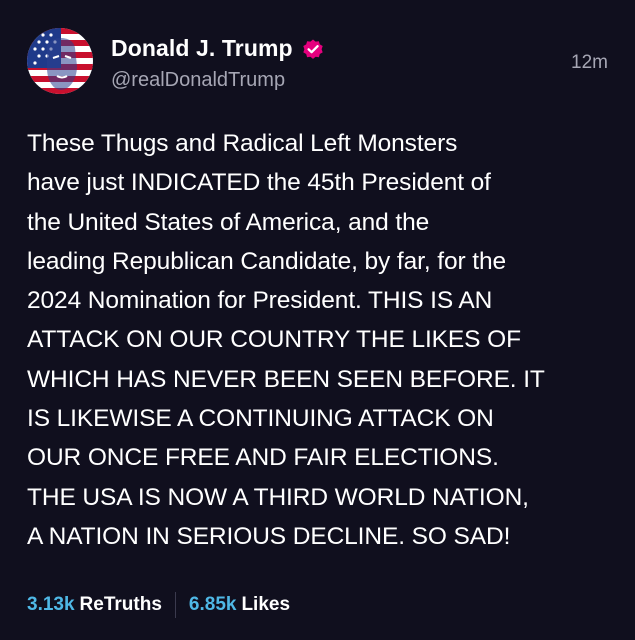 This screenshot has height=640, width=635. I want to click on likes-label: Likes, so click(266, 604).